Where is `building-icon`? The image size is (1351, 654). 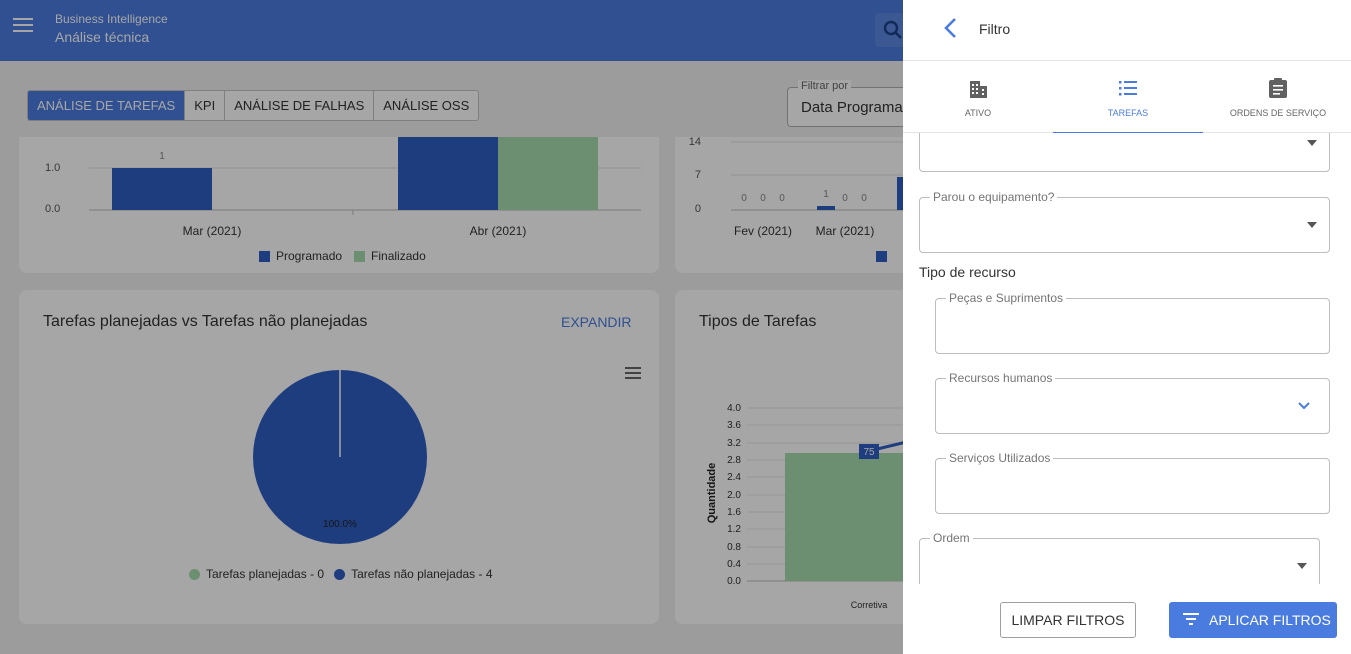
building-icon is located at coordinates (978, 89).